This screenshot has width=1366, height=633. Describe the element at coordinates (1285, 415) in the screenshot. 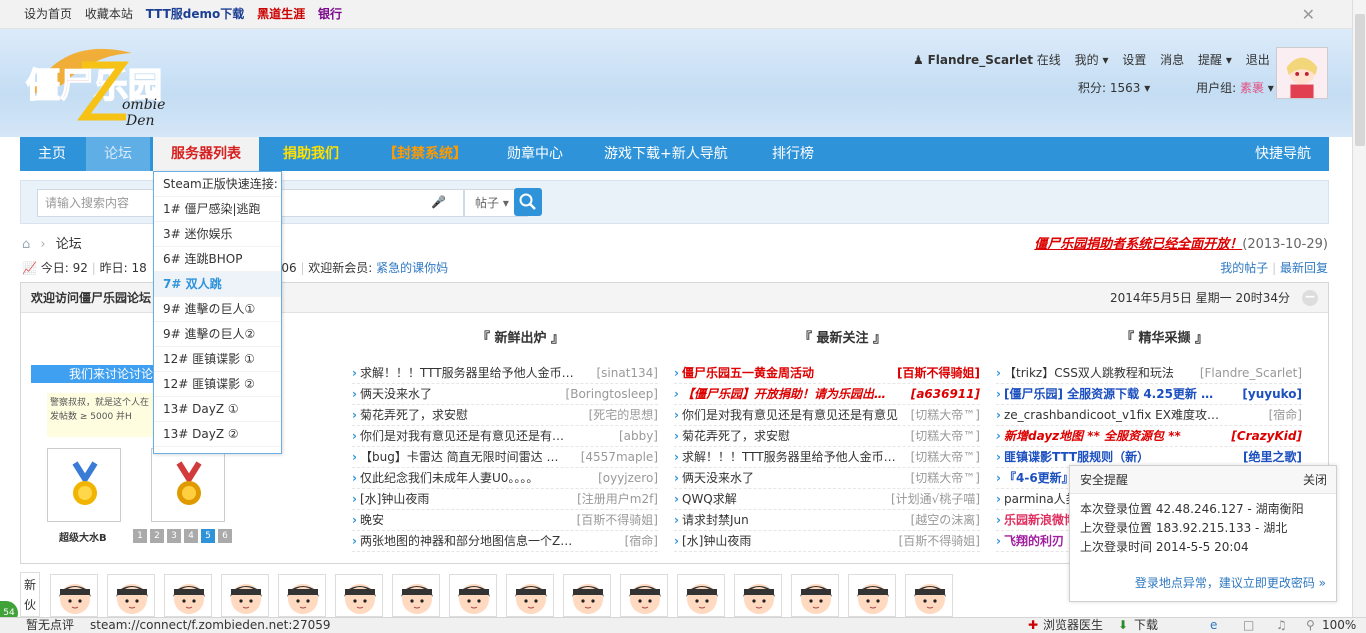

I see `post-author: [宿命]` at that location.